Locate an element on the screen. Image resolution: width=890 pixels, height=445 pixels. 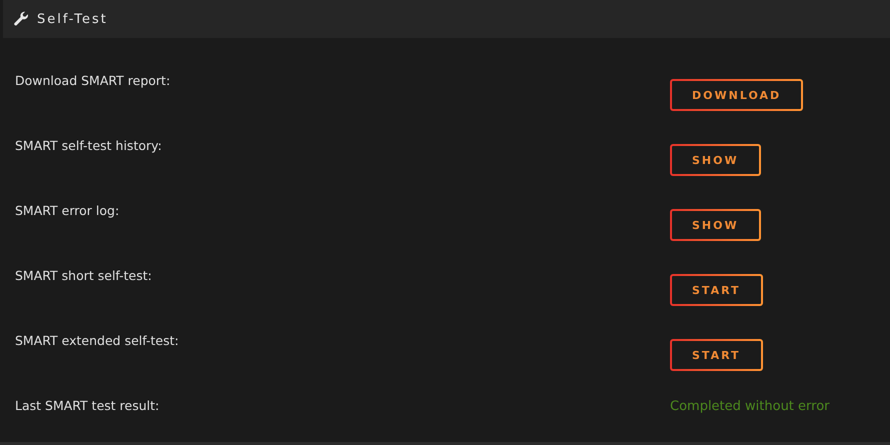
setting-label: Last SMART test result: is located at coordinates (87, 406).